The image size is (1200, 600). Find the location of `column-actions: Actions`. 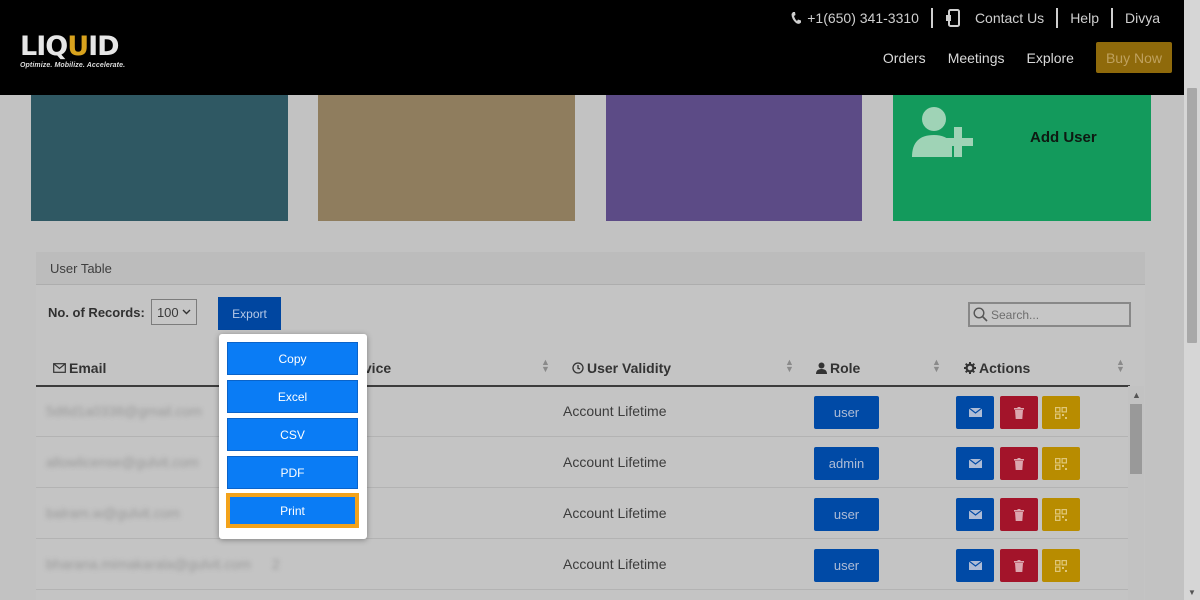

column-actions: Actions is located at coordinates (997, 368).